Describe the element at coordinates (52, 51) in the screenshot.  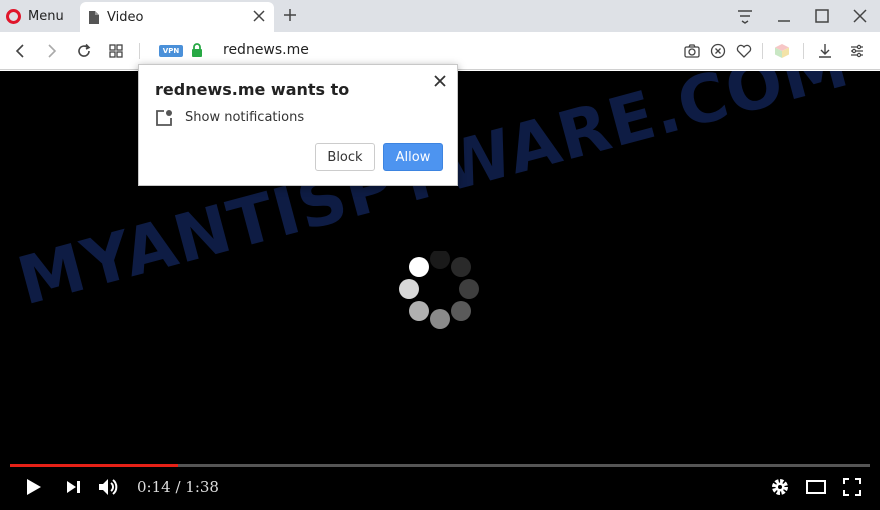
I see `forward-icon` at that location.